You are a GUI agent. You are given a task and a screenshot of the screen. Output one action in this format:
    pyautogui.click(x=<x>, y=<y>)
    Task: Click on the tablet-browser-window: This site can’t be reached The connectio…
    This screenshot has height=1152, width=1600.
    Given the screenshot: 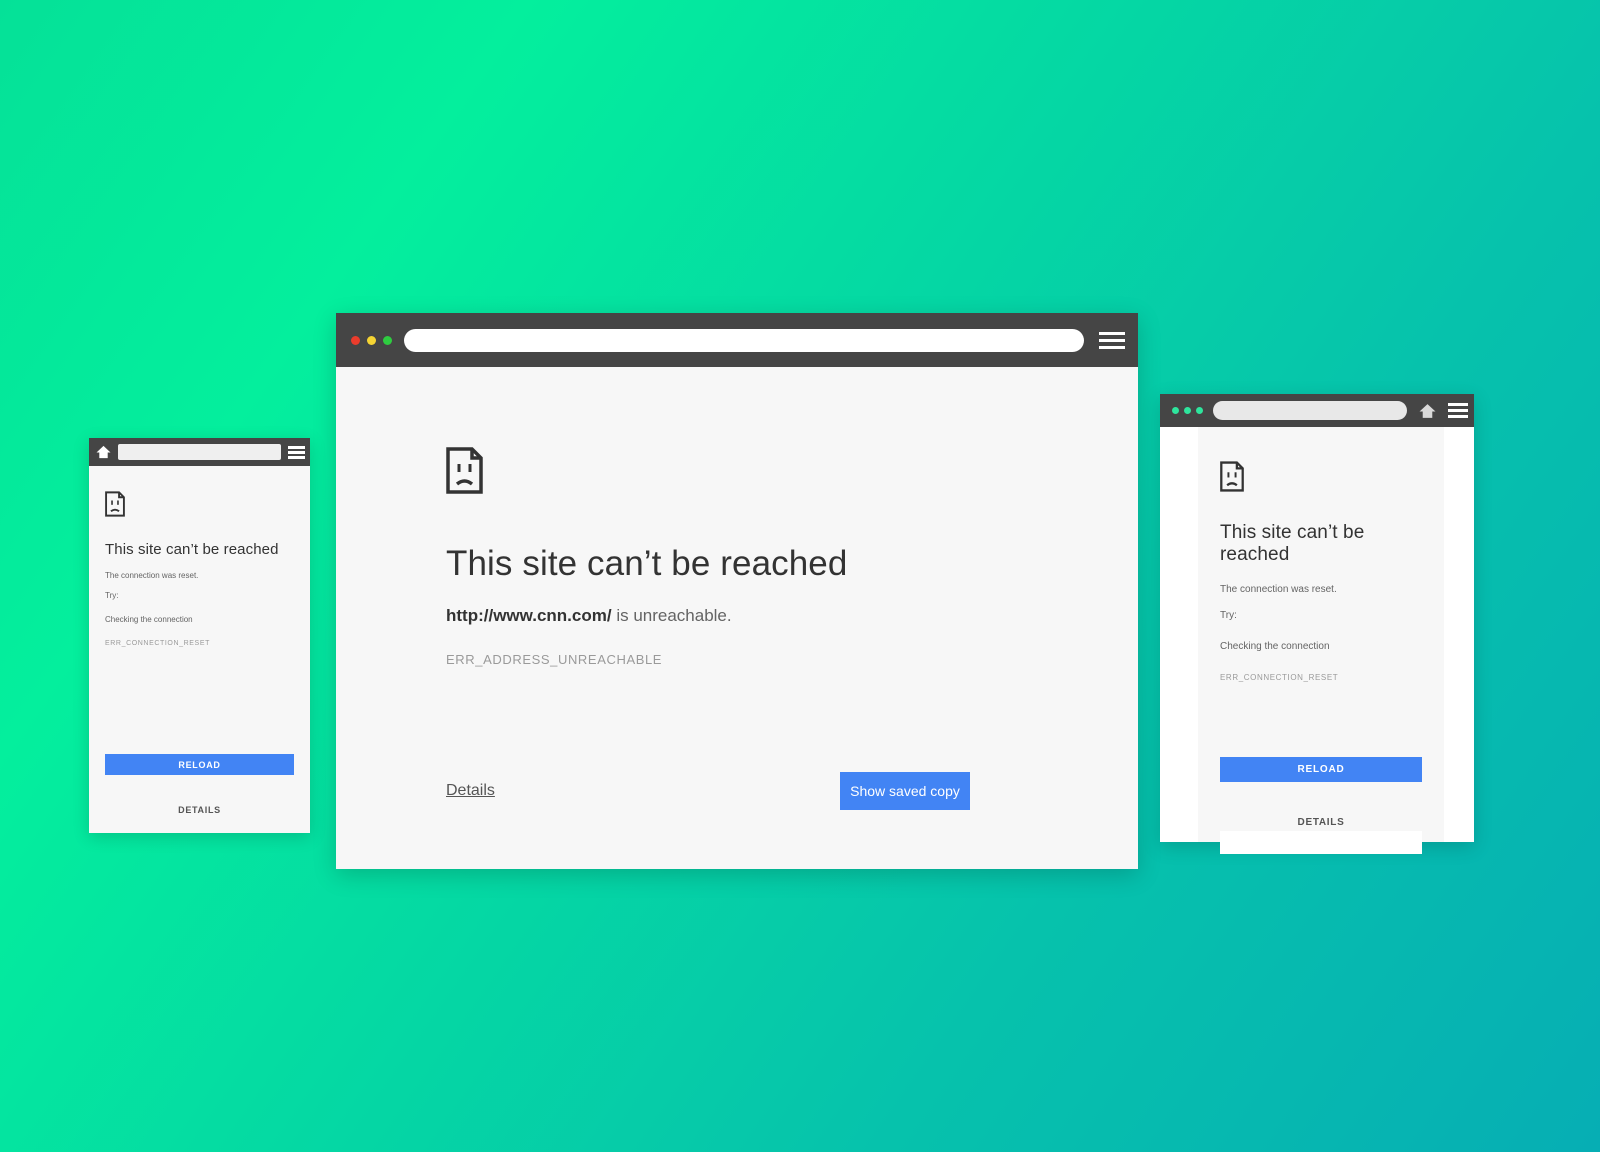 What is the action you would take?
    pyautogui.click(x=1317, y=624)
    